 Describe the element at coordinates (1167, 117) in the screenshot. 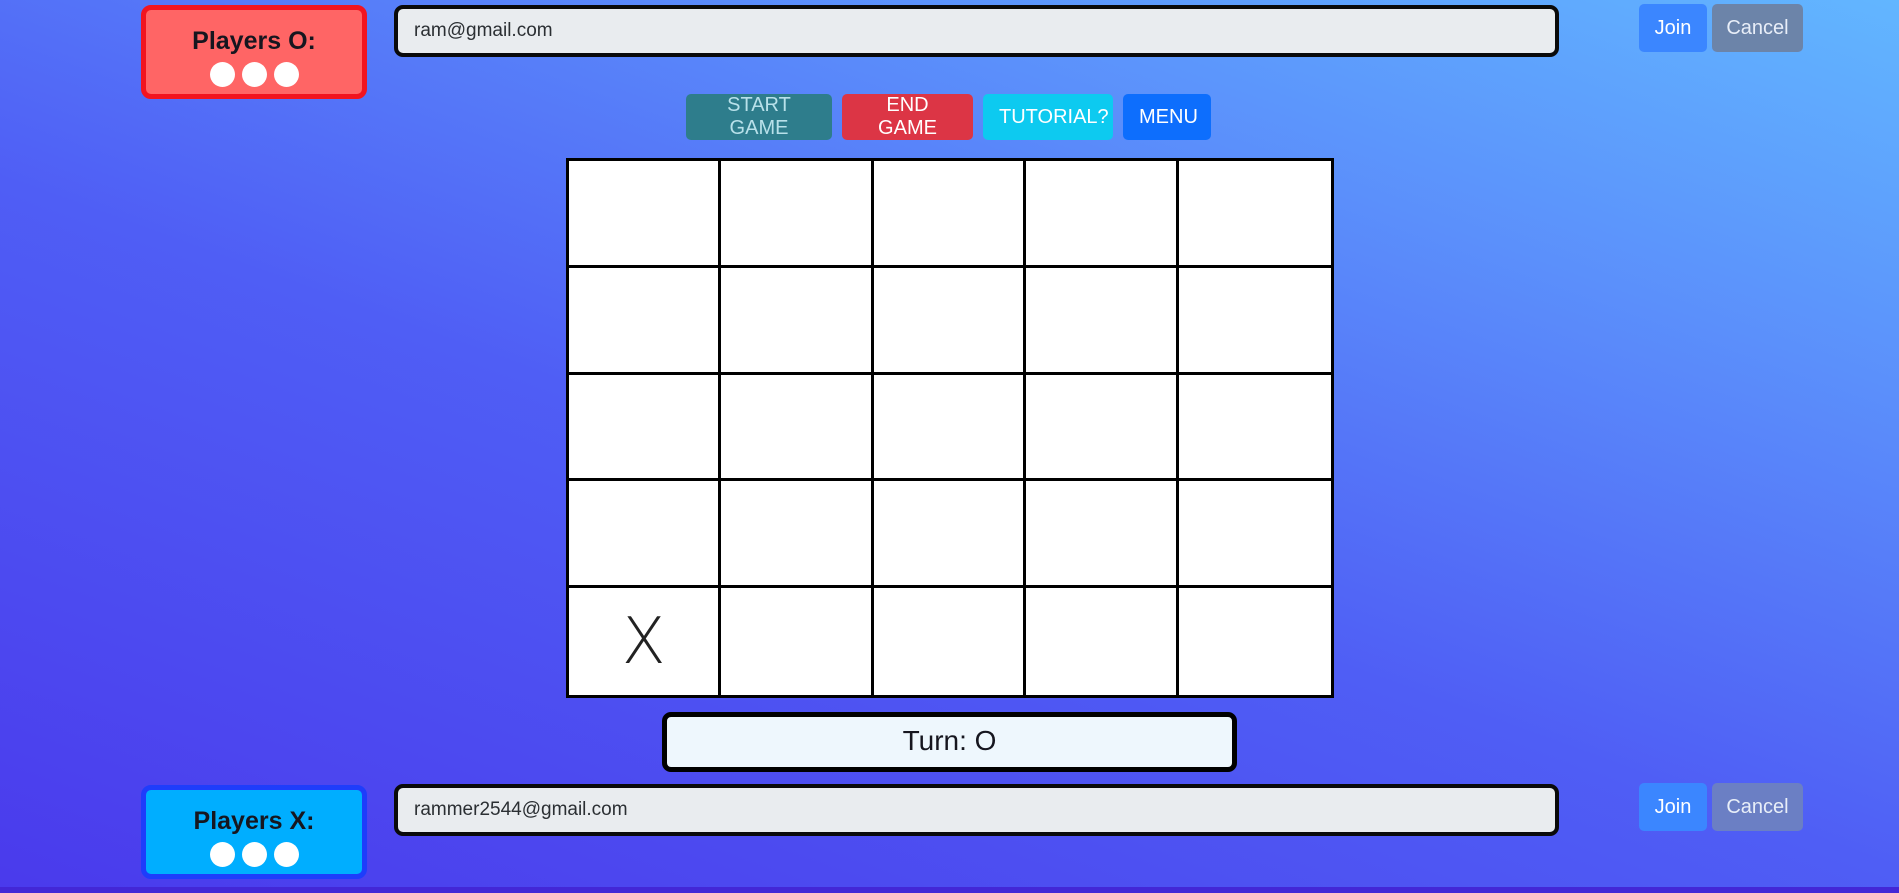

I see `menu-button: MENU` at that location.